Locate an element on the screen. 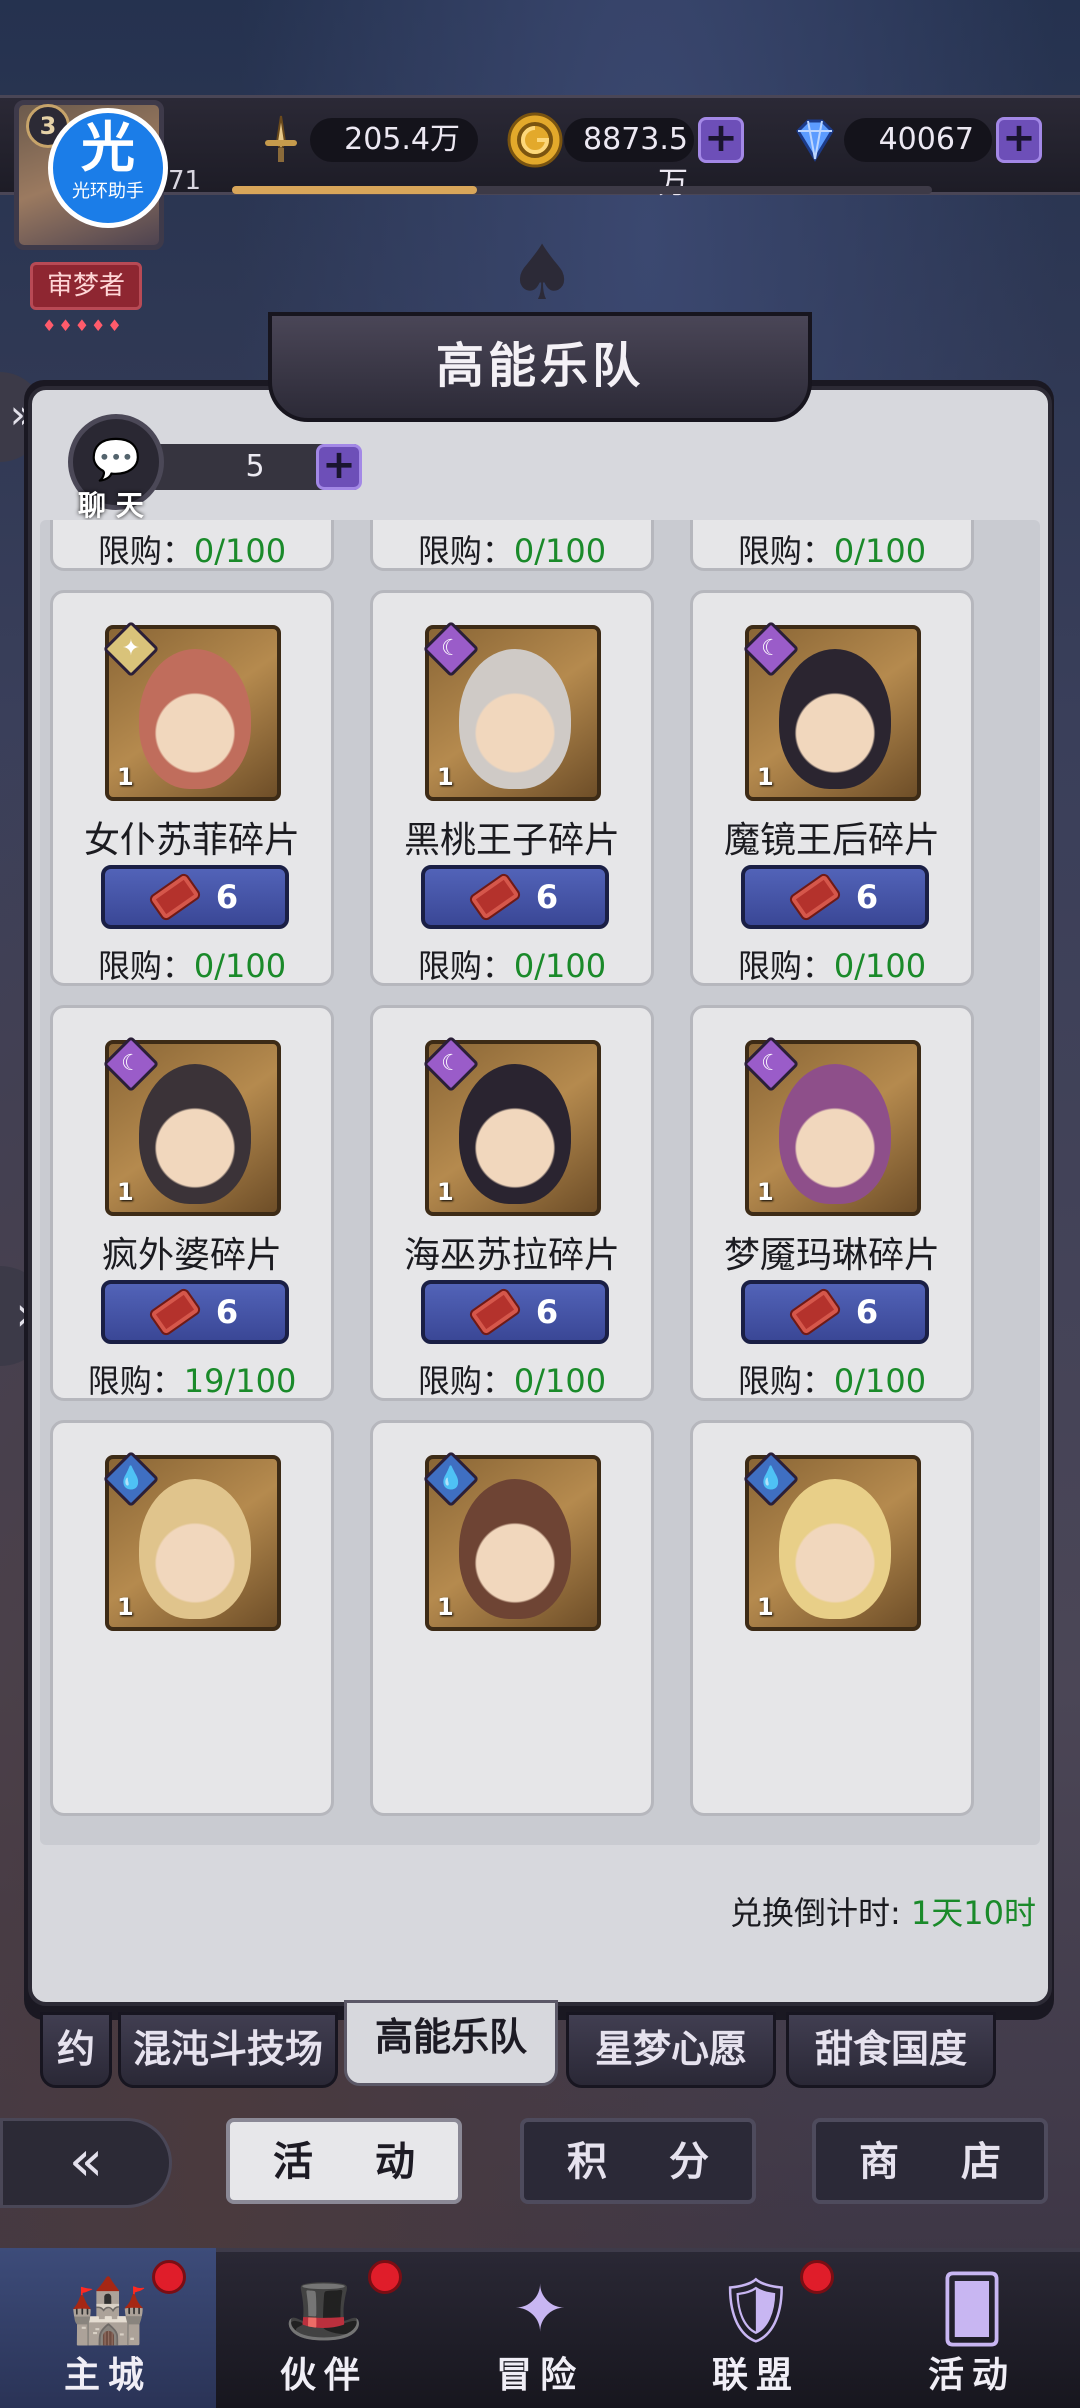  shop-item-card: 1 ☾ 疯外婆碎片 6 限购：19/100 is located at coordinates (192, 1203).